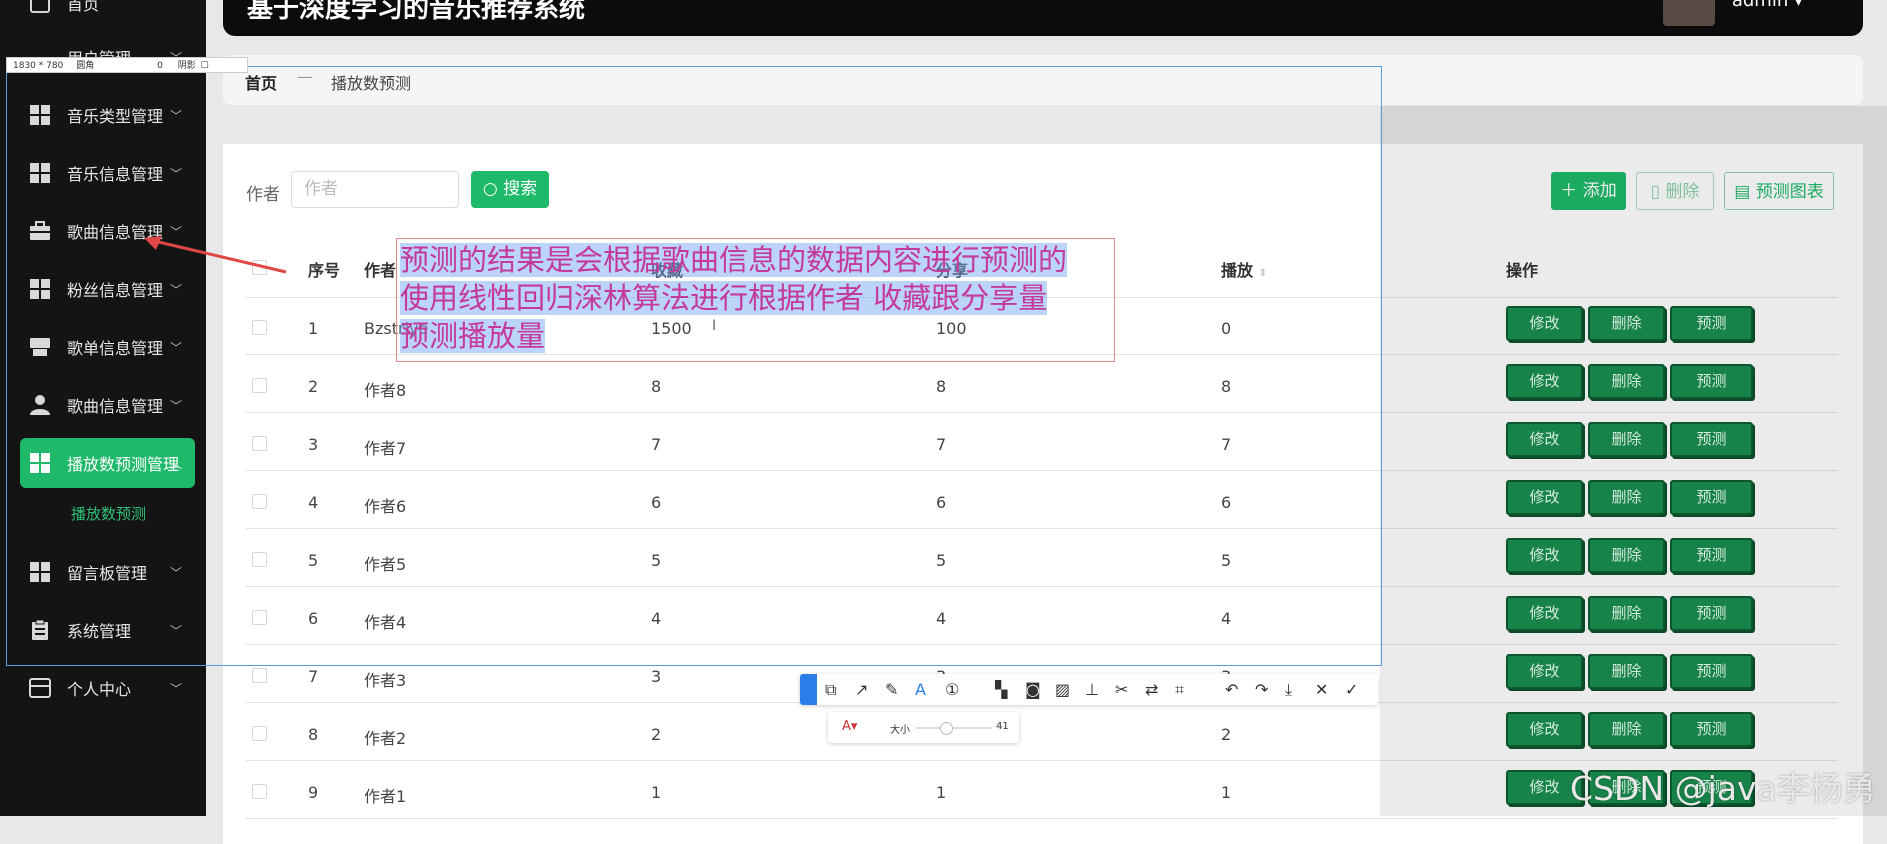 Image resolution: width=1887 pixels, height=844 pixels. What do you see at coordinates (215, 255) in the screenshot?
I see `arrow-annotation` at bounding box center [215, 255].